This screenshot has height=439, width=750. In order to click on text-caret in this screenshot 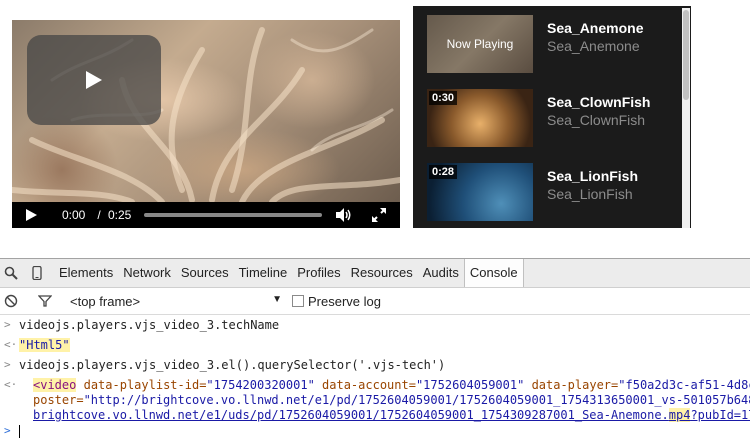, I will do `click(19, 431)`.